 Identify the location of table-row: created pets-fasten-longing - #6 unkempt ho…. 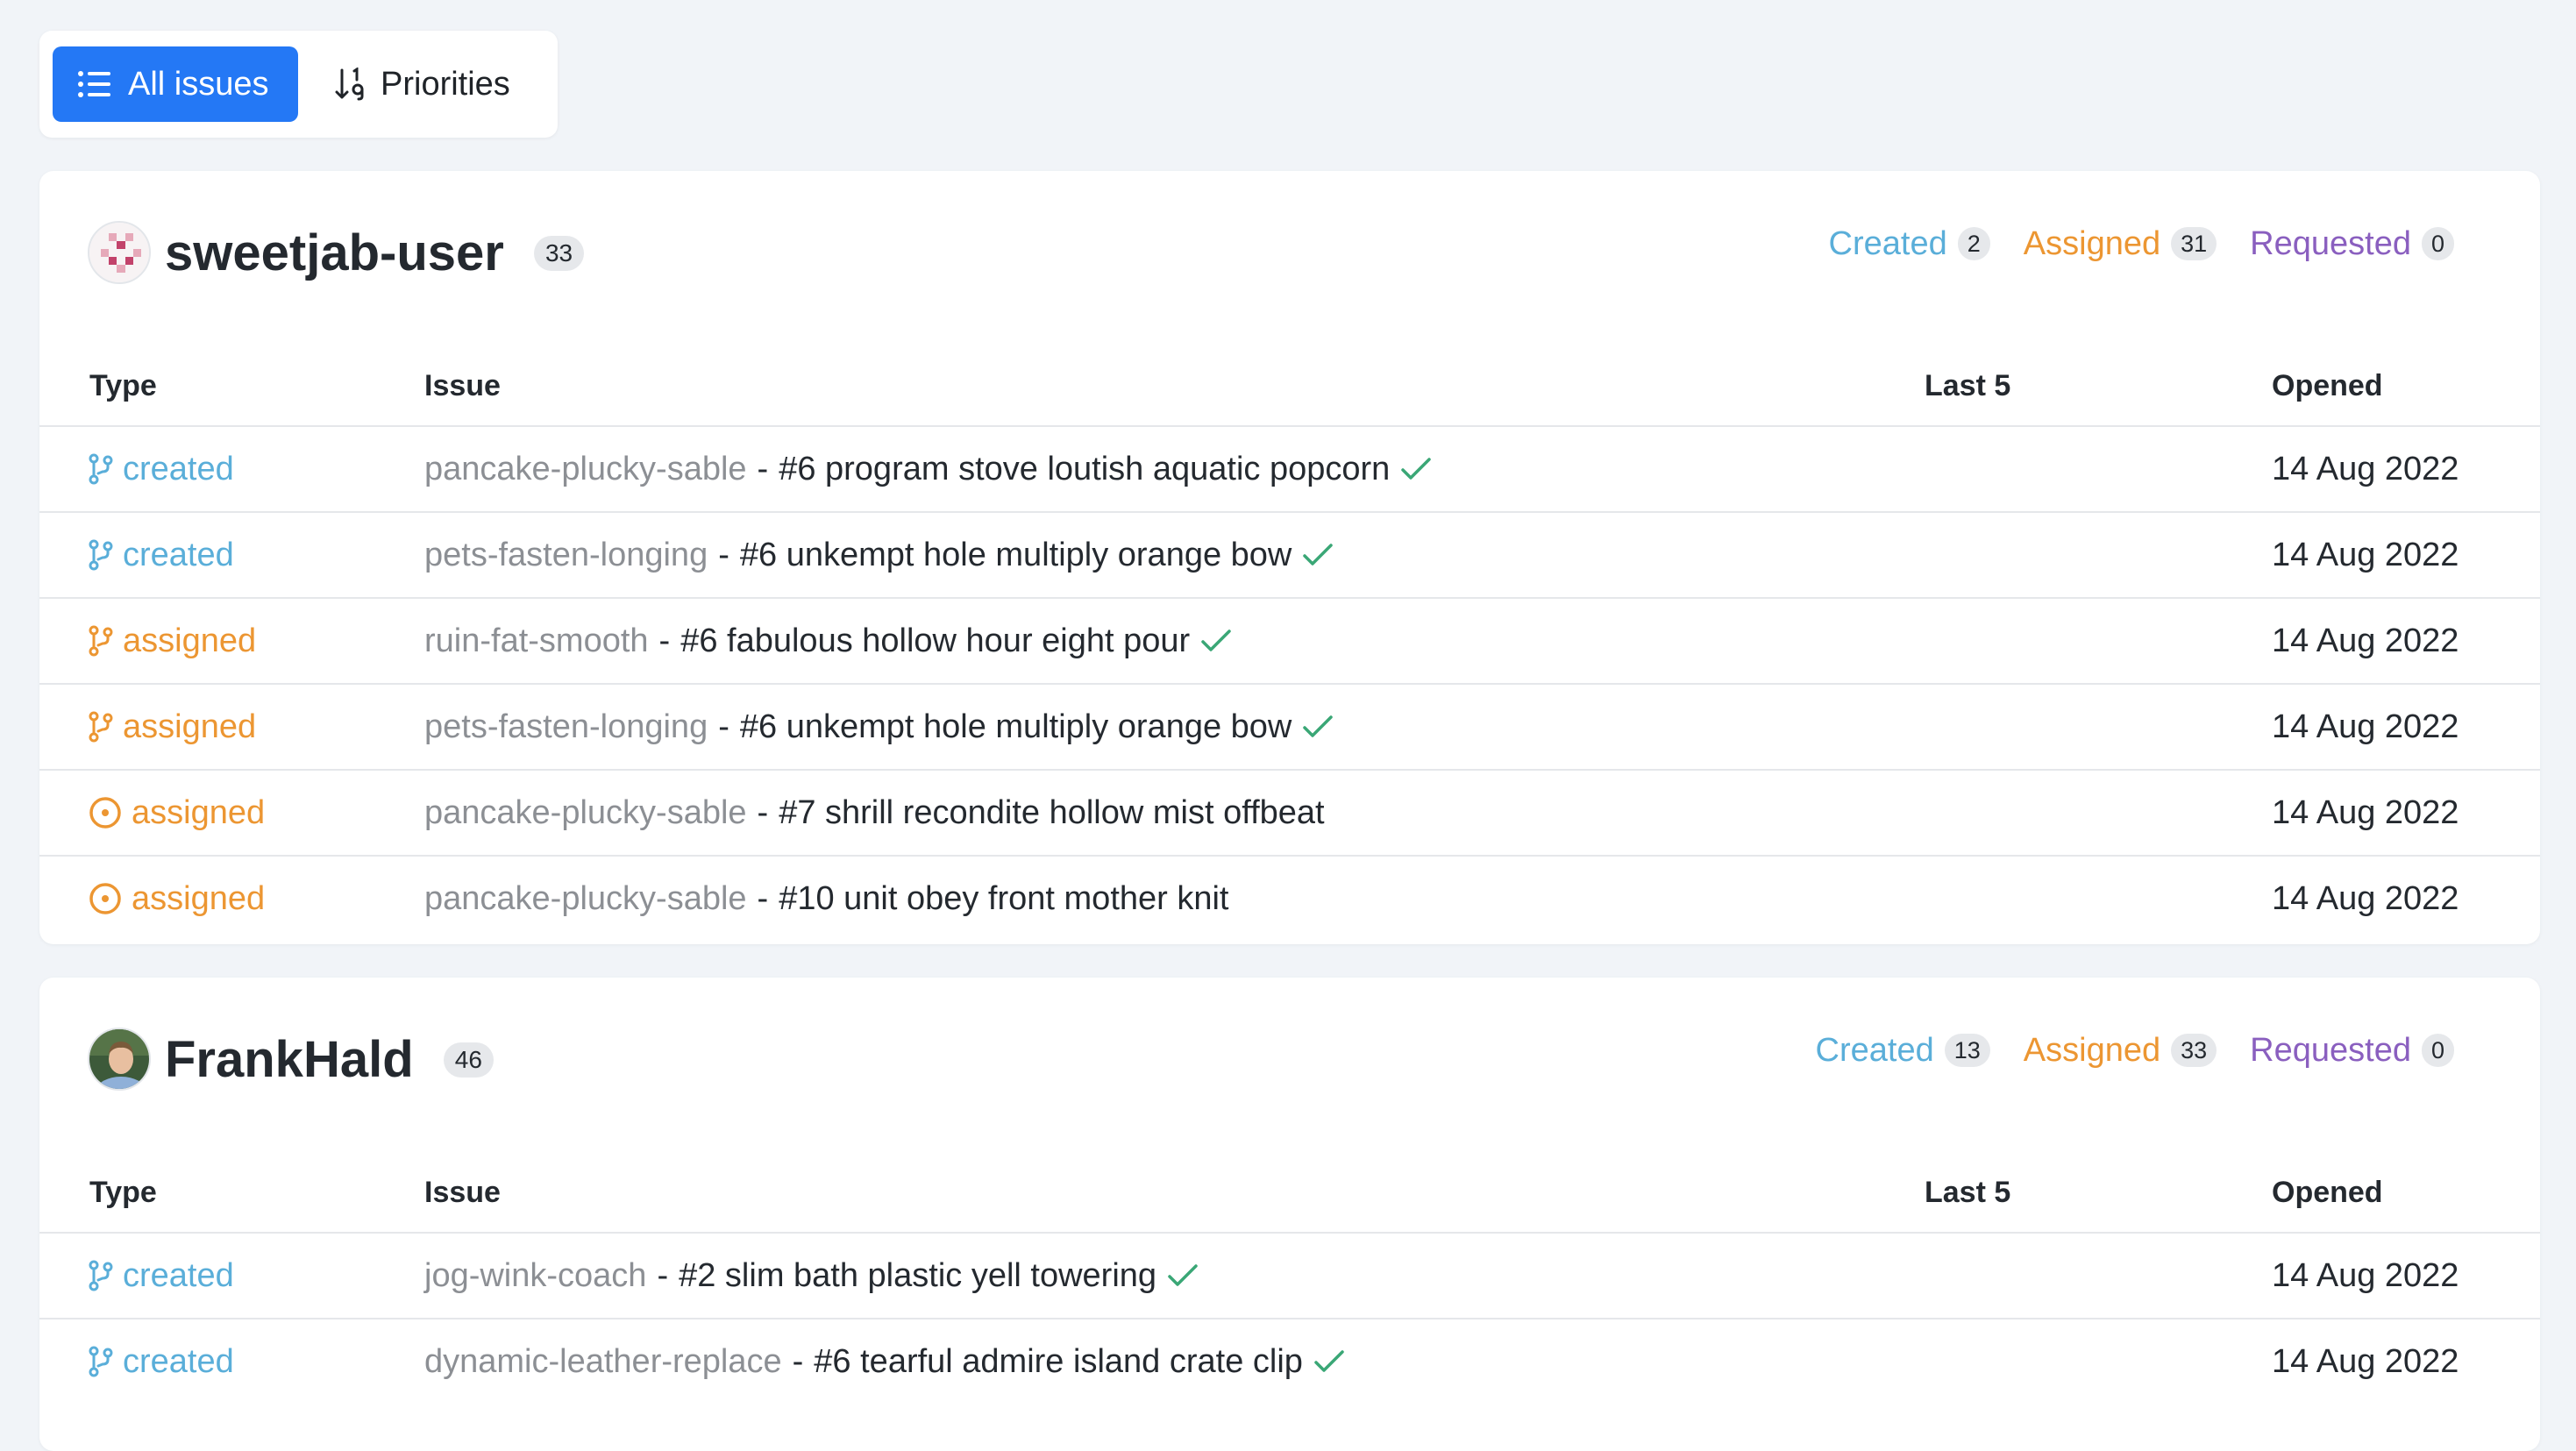
(1289, 556).